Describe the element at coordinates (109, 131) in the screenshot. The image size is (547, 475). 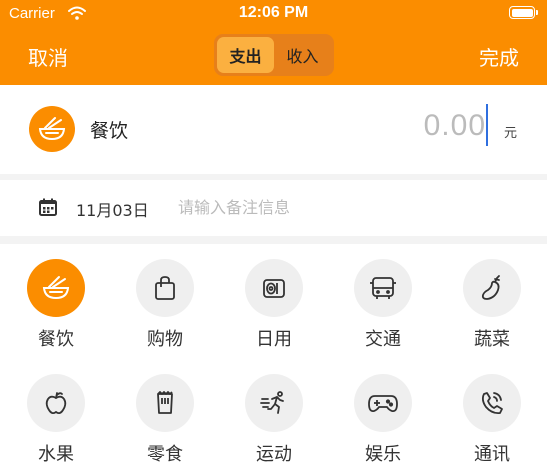
I see `selected-category-label: 餐饮` at that location.